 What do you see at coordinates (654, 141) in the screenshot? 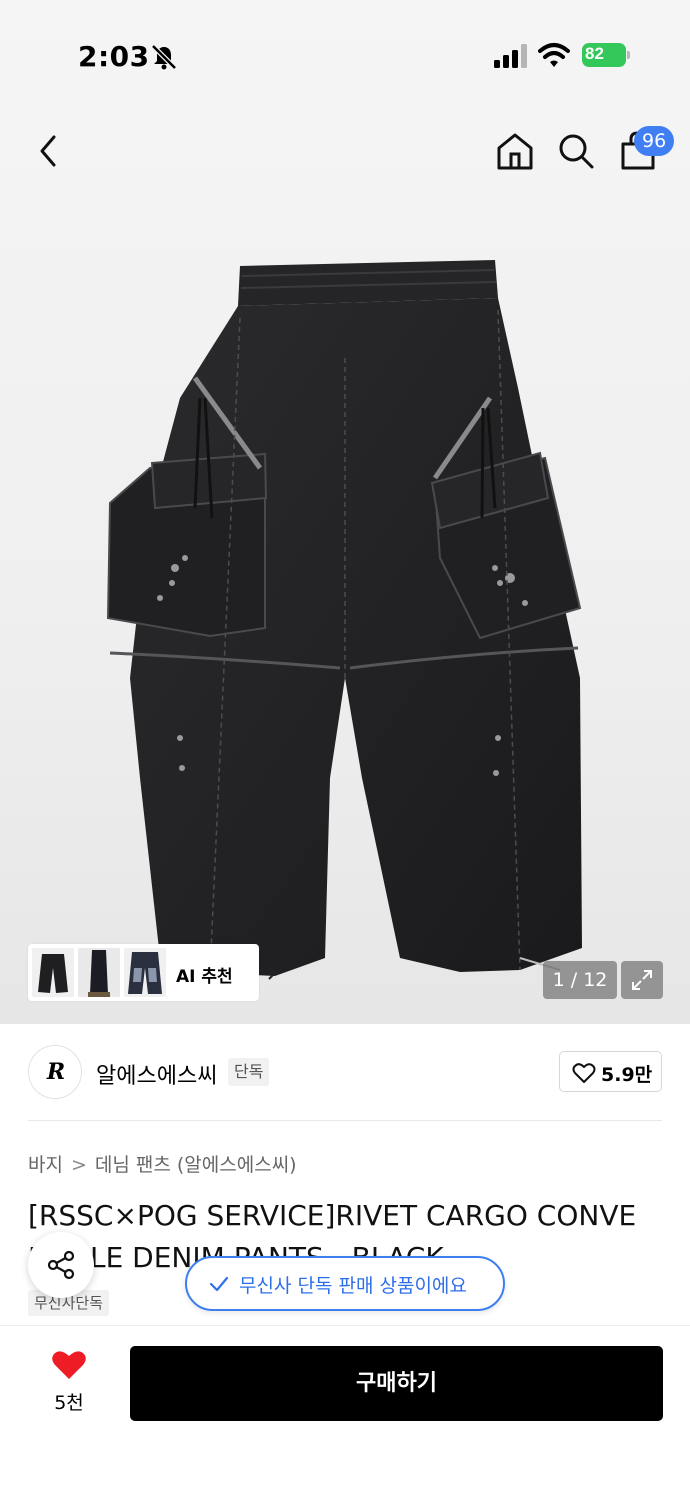
I see `cart-badge: 96` at bounding box center [654, 141].